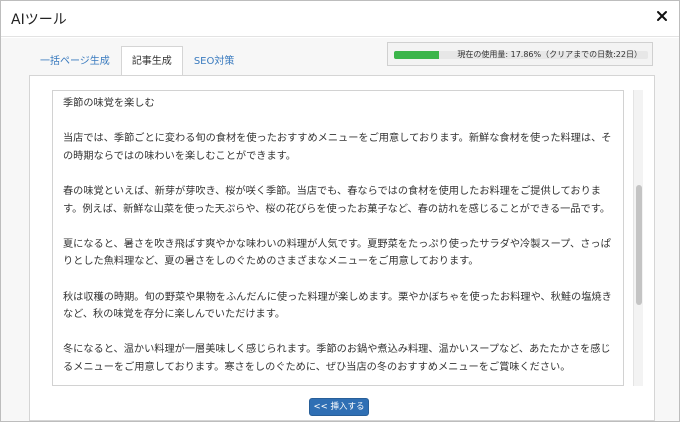  I want to click on usage-progress-fill, so click(417, 55).